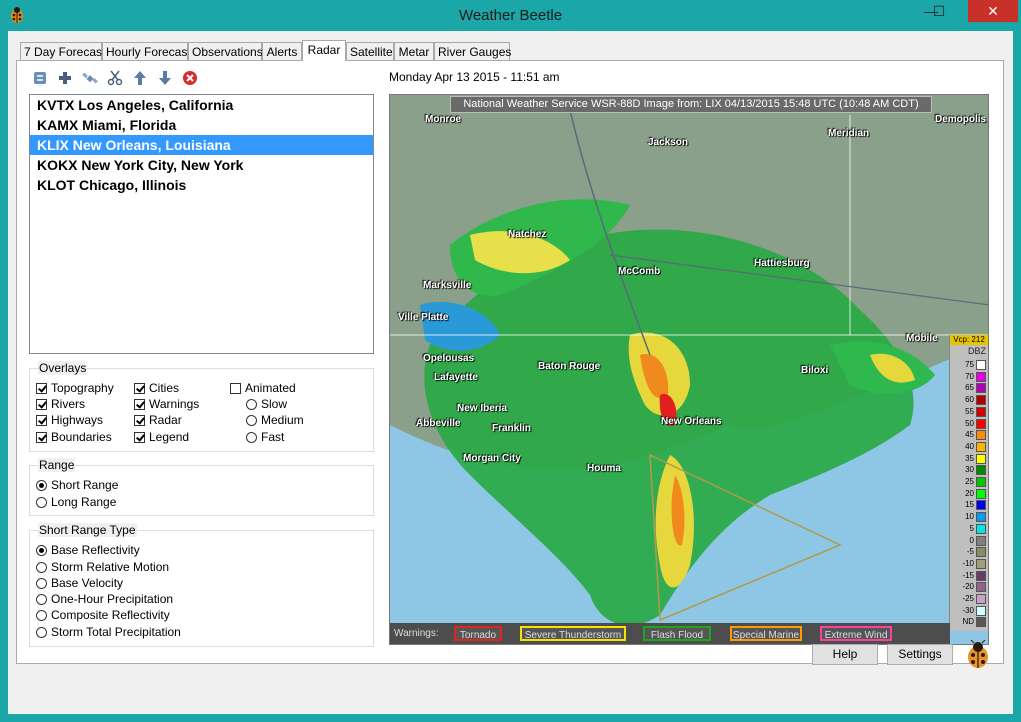 This screenshot has width=1021, height=722. I want to click on legend-label: 35, so click(969, 458).